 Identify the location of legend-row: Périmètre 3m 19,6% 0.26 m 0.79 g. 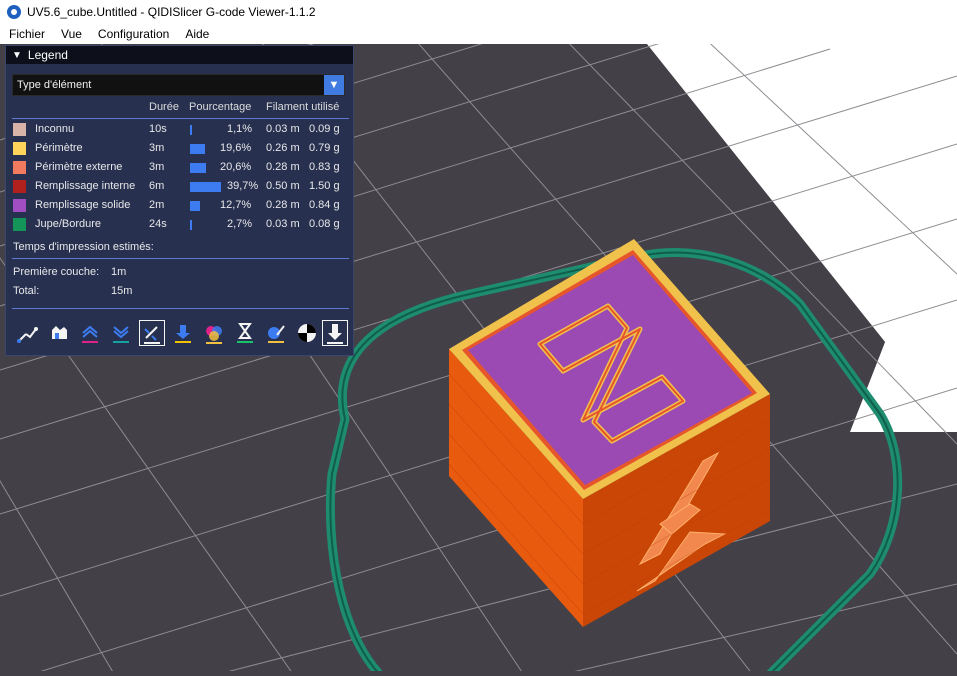
(179, 148).